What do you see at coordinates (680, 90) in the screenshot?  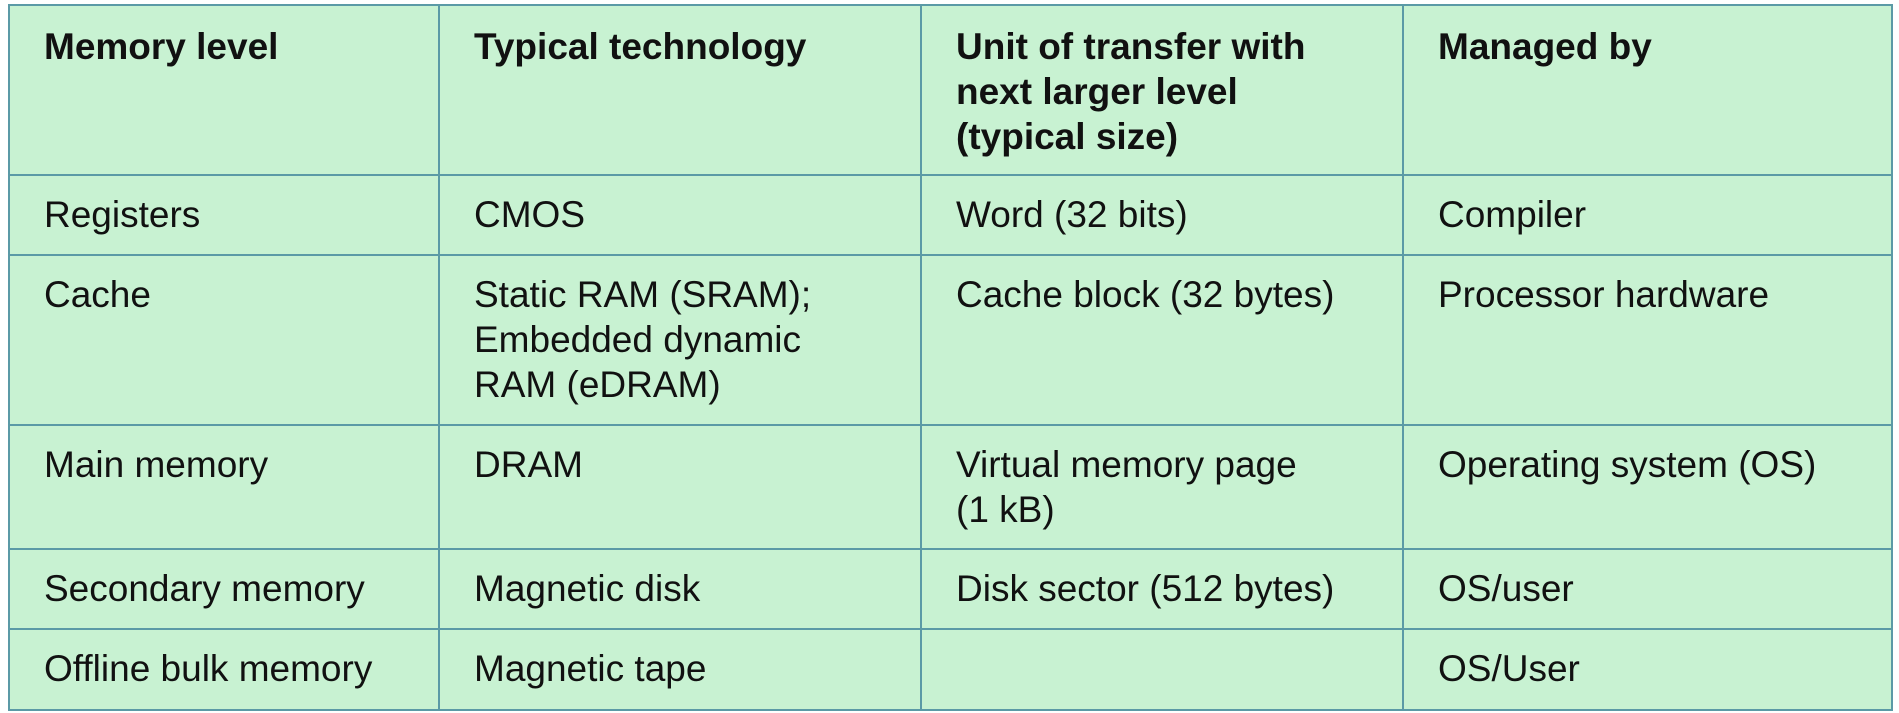 I see `header-typical-technology: Typical technology` at bounding box center [680, 90].